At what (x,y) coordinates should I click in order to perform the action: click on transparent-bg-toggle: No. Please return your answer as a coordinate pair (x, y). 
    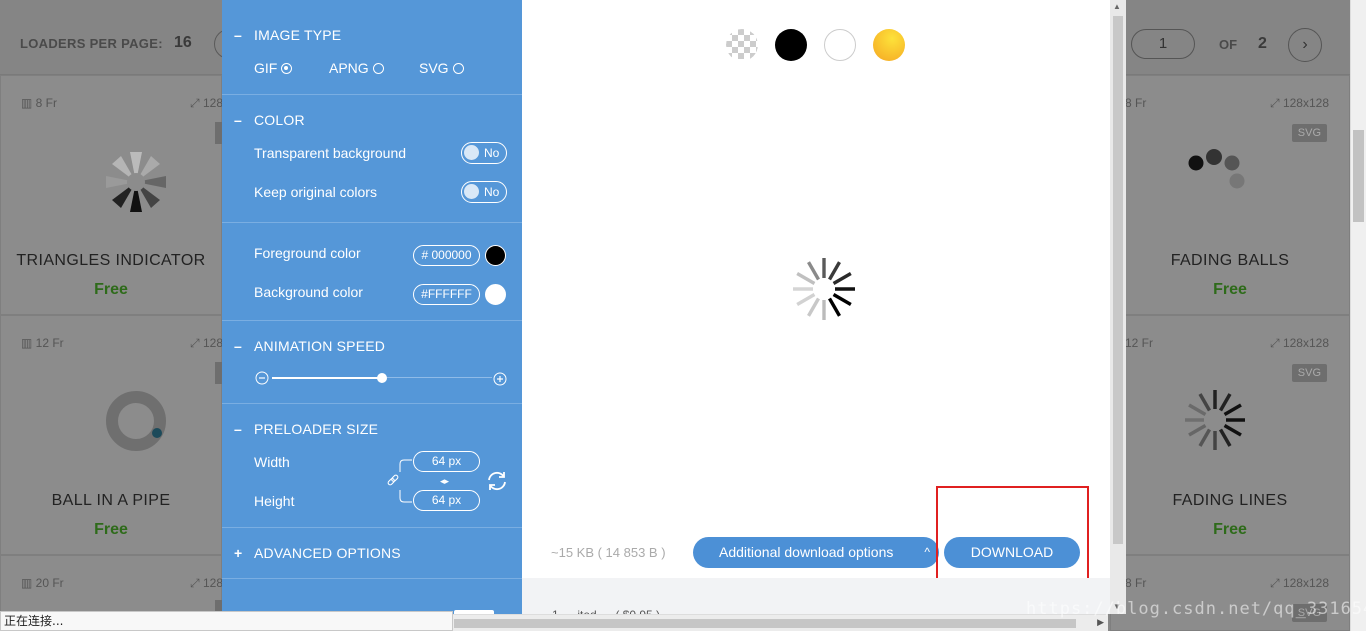
    Looking at the image, I should click on (484, 153).